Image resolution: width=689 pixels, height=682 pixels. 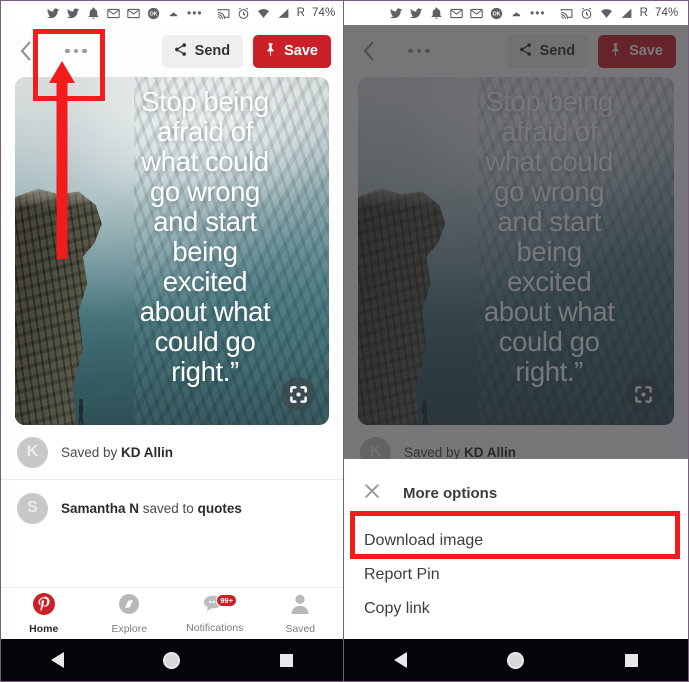 I want to click on pin-header: Send Save, so click(x=172, y=51).